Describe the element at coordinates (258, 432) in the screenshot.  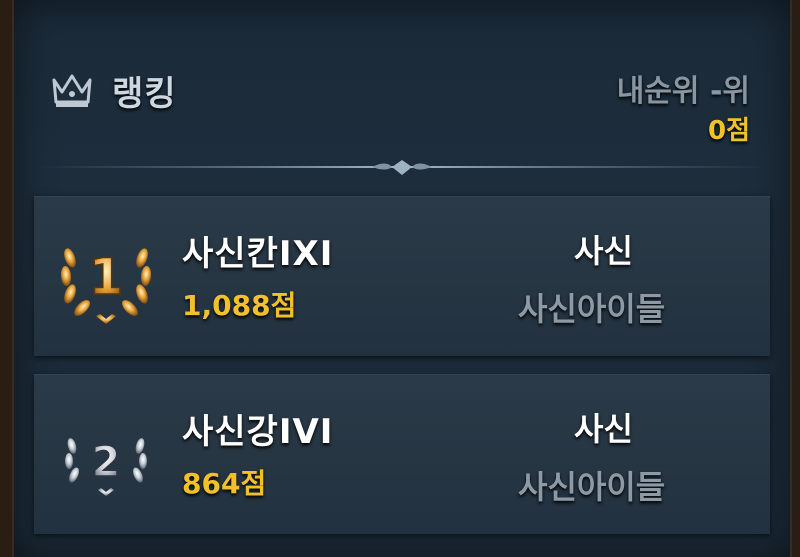
I see `player-name: 사신강IVI` at that location.